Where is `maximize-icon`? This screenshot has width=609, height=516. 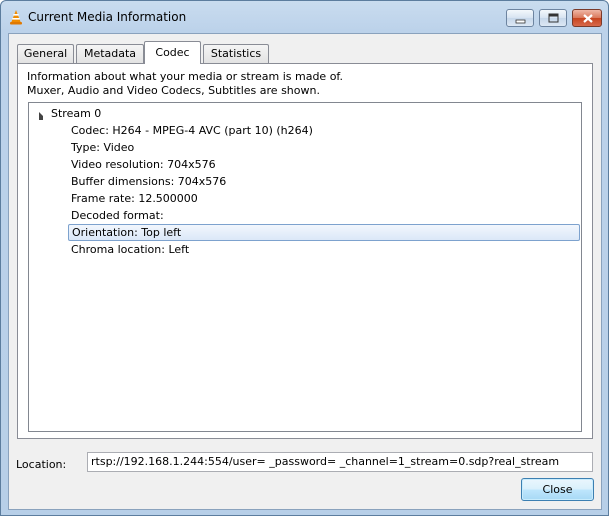
maximize-icon is located at coordinates (553, 18).